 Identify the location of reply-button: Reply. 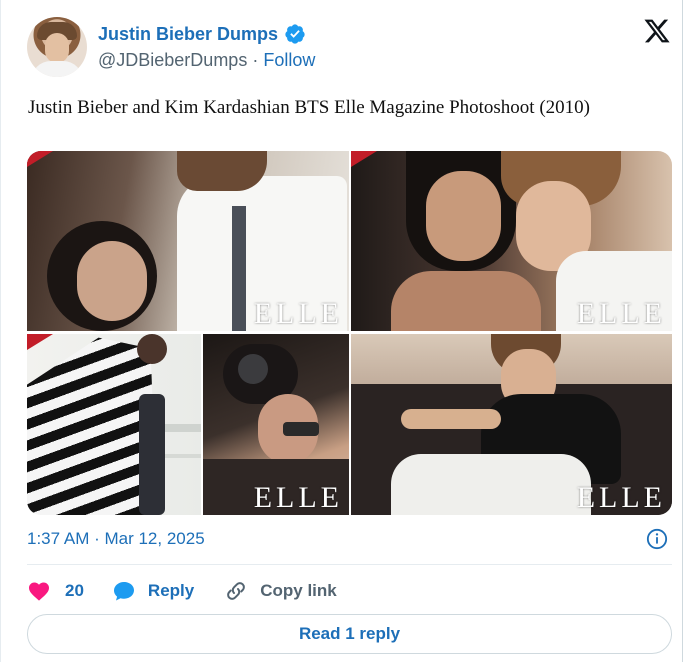
(153, 591).